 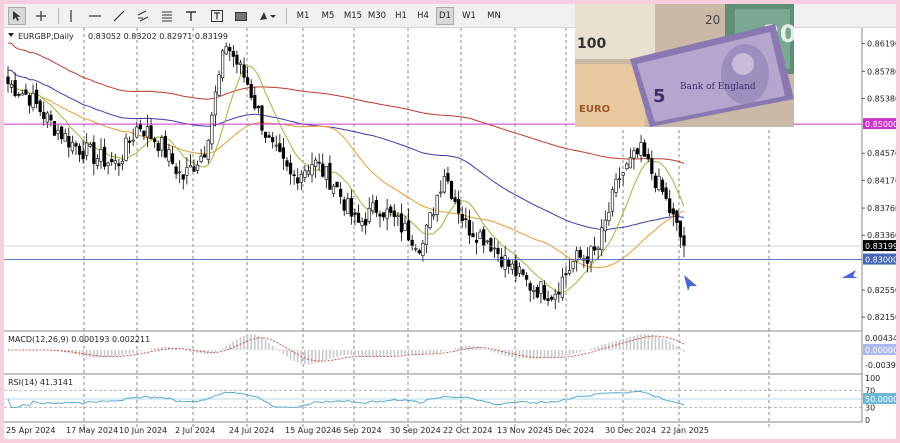 I want to click on svg-text: 20, so click(x=712, y=20).